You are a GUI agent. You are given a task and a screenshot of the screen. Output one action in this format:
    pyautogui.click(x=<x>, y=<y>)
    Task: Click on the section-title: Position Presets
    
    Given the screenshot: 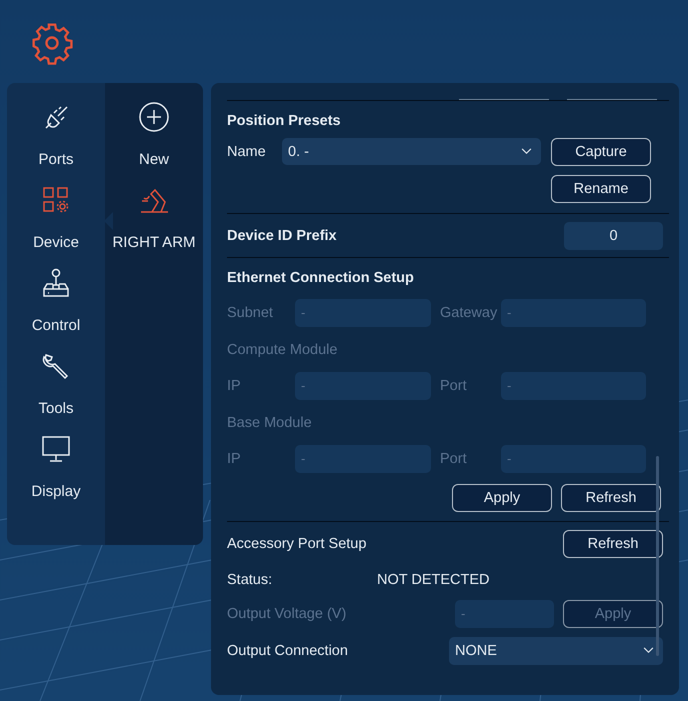 What is the action you would take?
    pyautogui.click(x=284, y=121)
    